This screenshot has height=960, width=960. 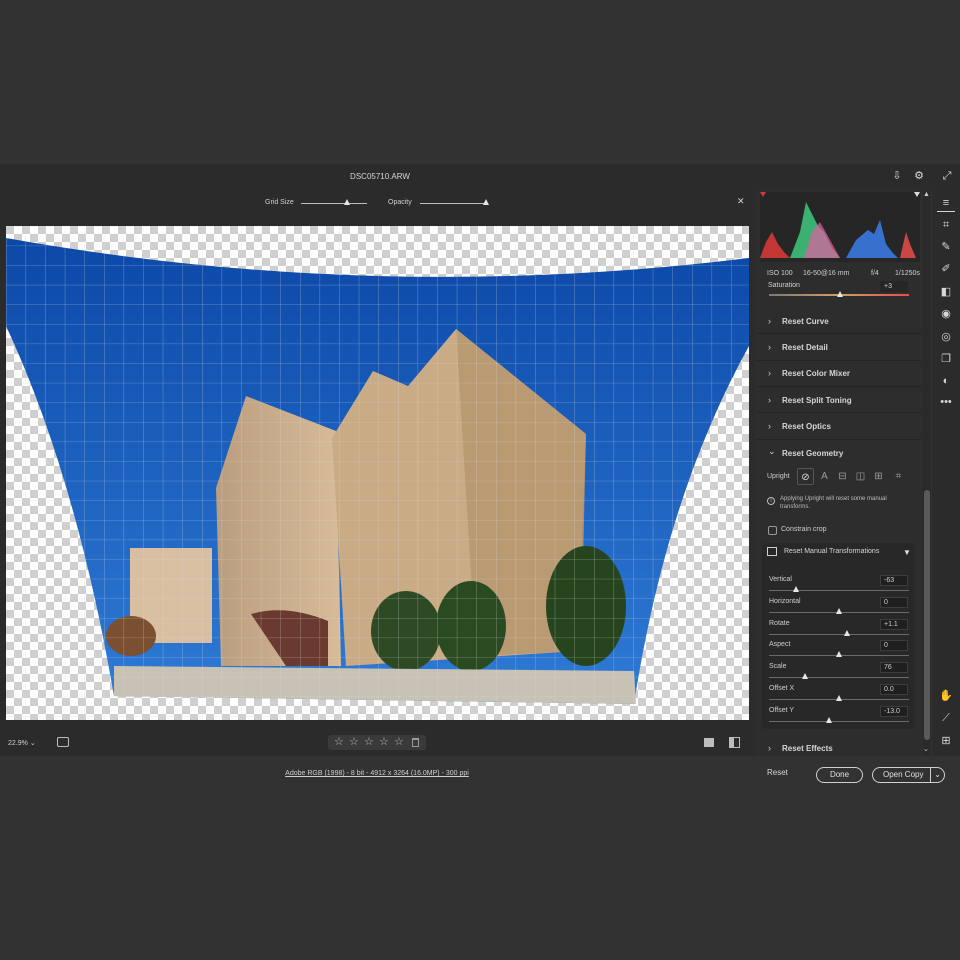 I want to click on view-single-icon, so click(x=709, y=742).